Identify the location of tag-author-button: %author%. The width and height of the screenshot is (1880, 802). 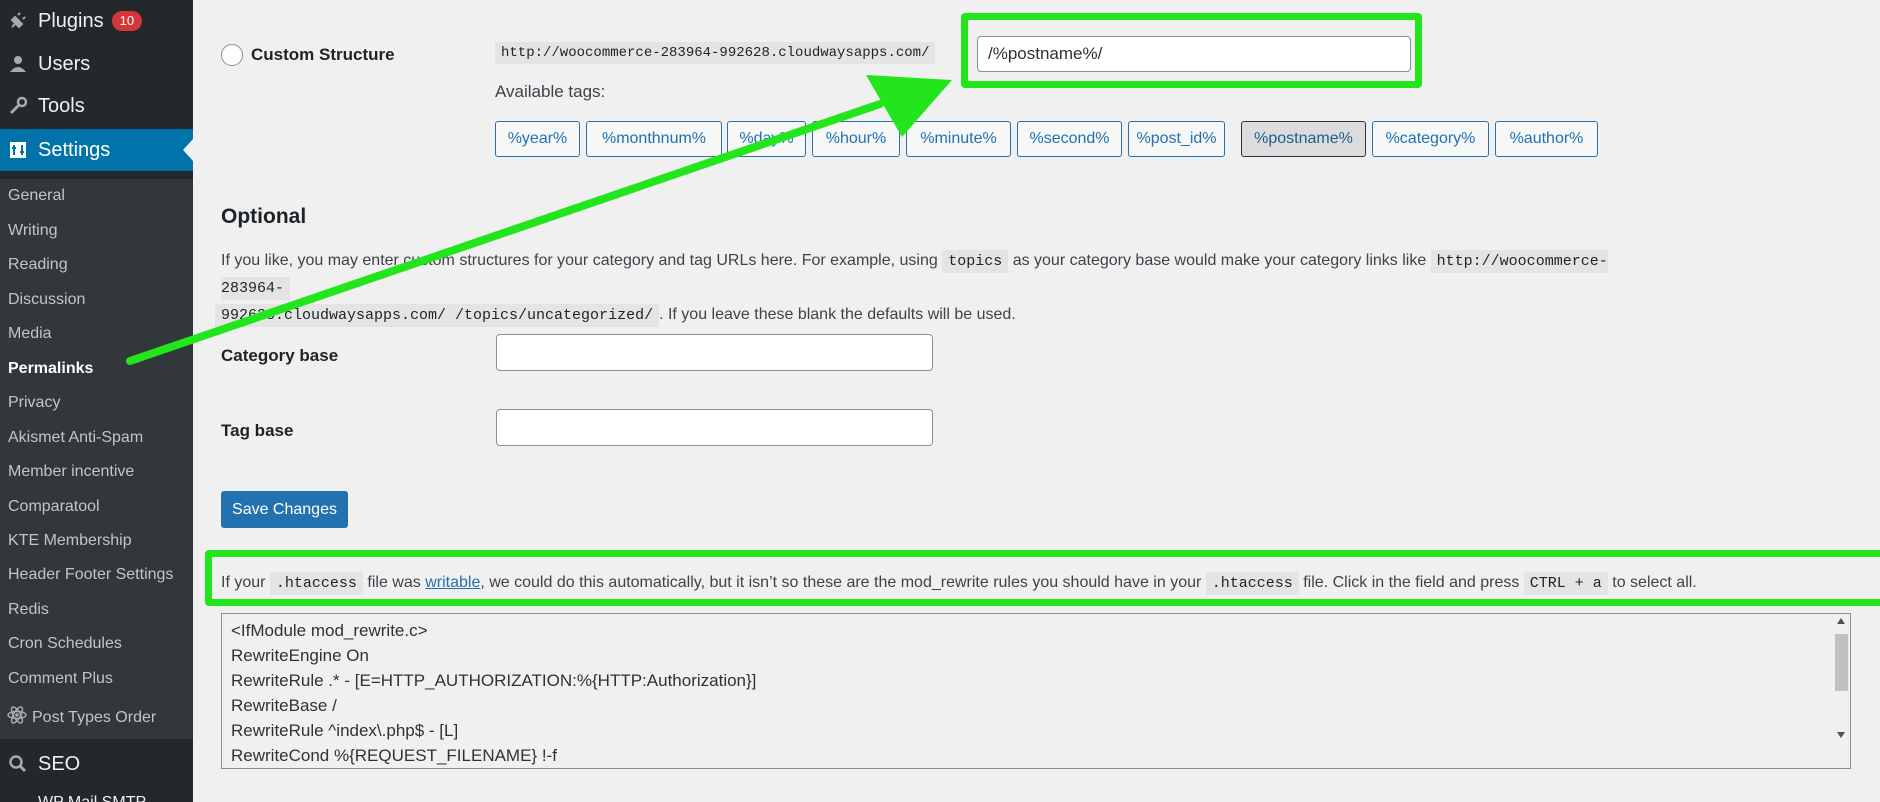
(1546, 139).